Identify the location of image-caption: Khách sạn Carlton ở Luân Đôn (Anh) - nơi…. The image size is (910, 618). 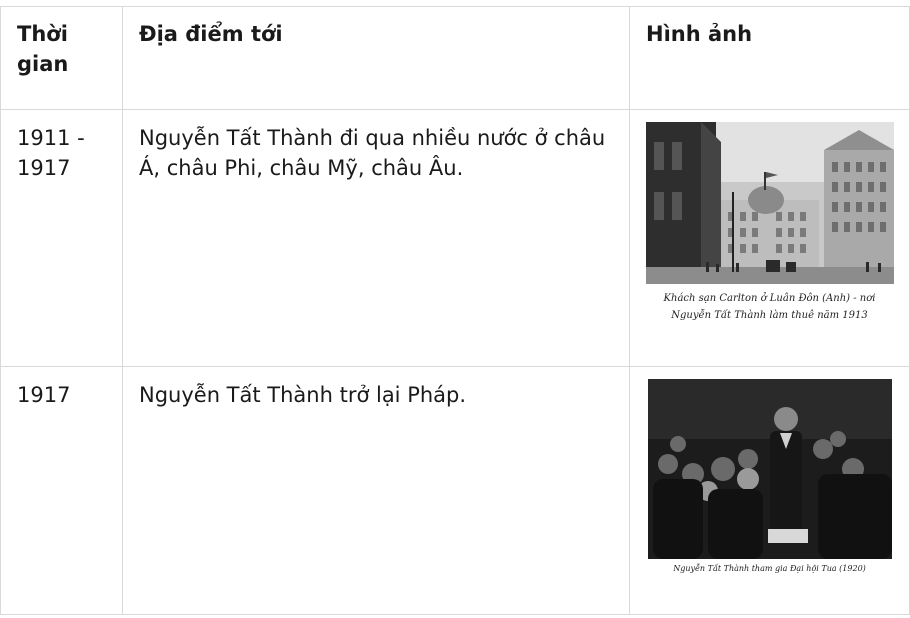
(769, 307).